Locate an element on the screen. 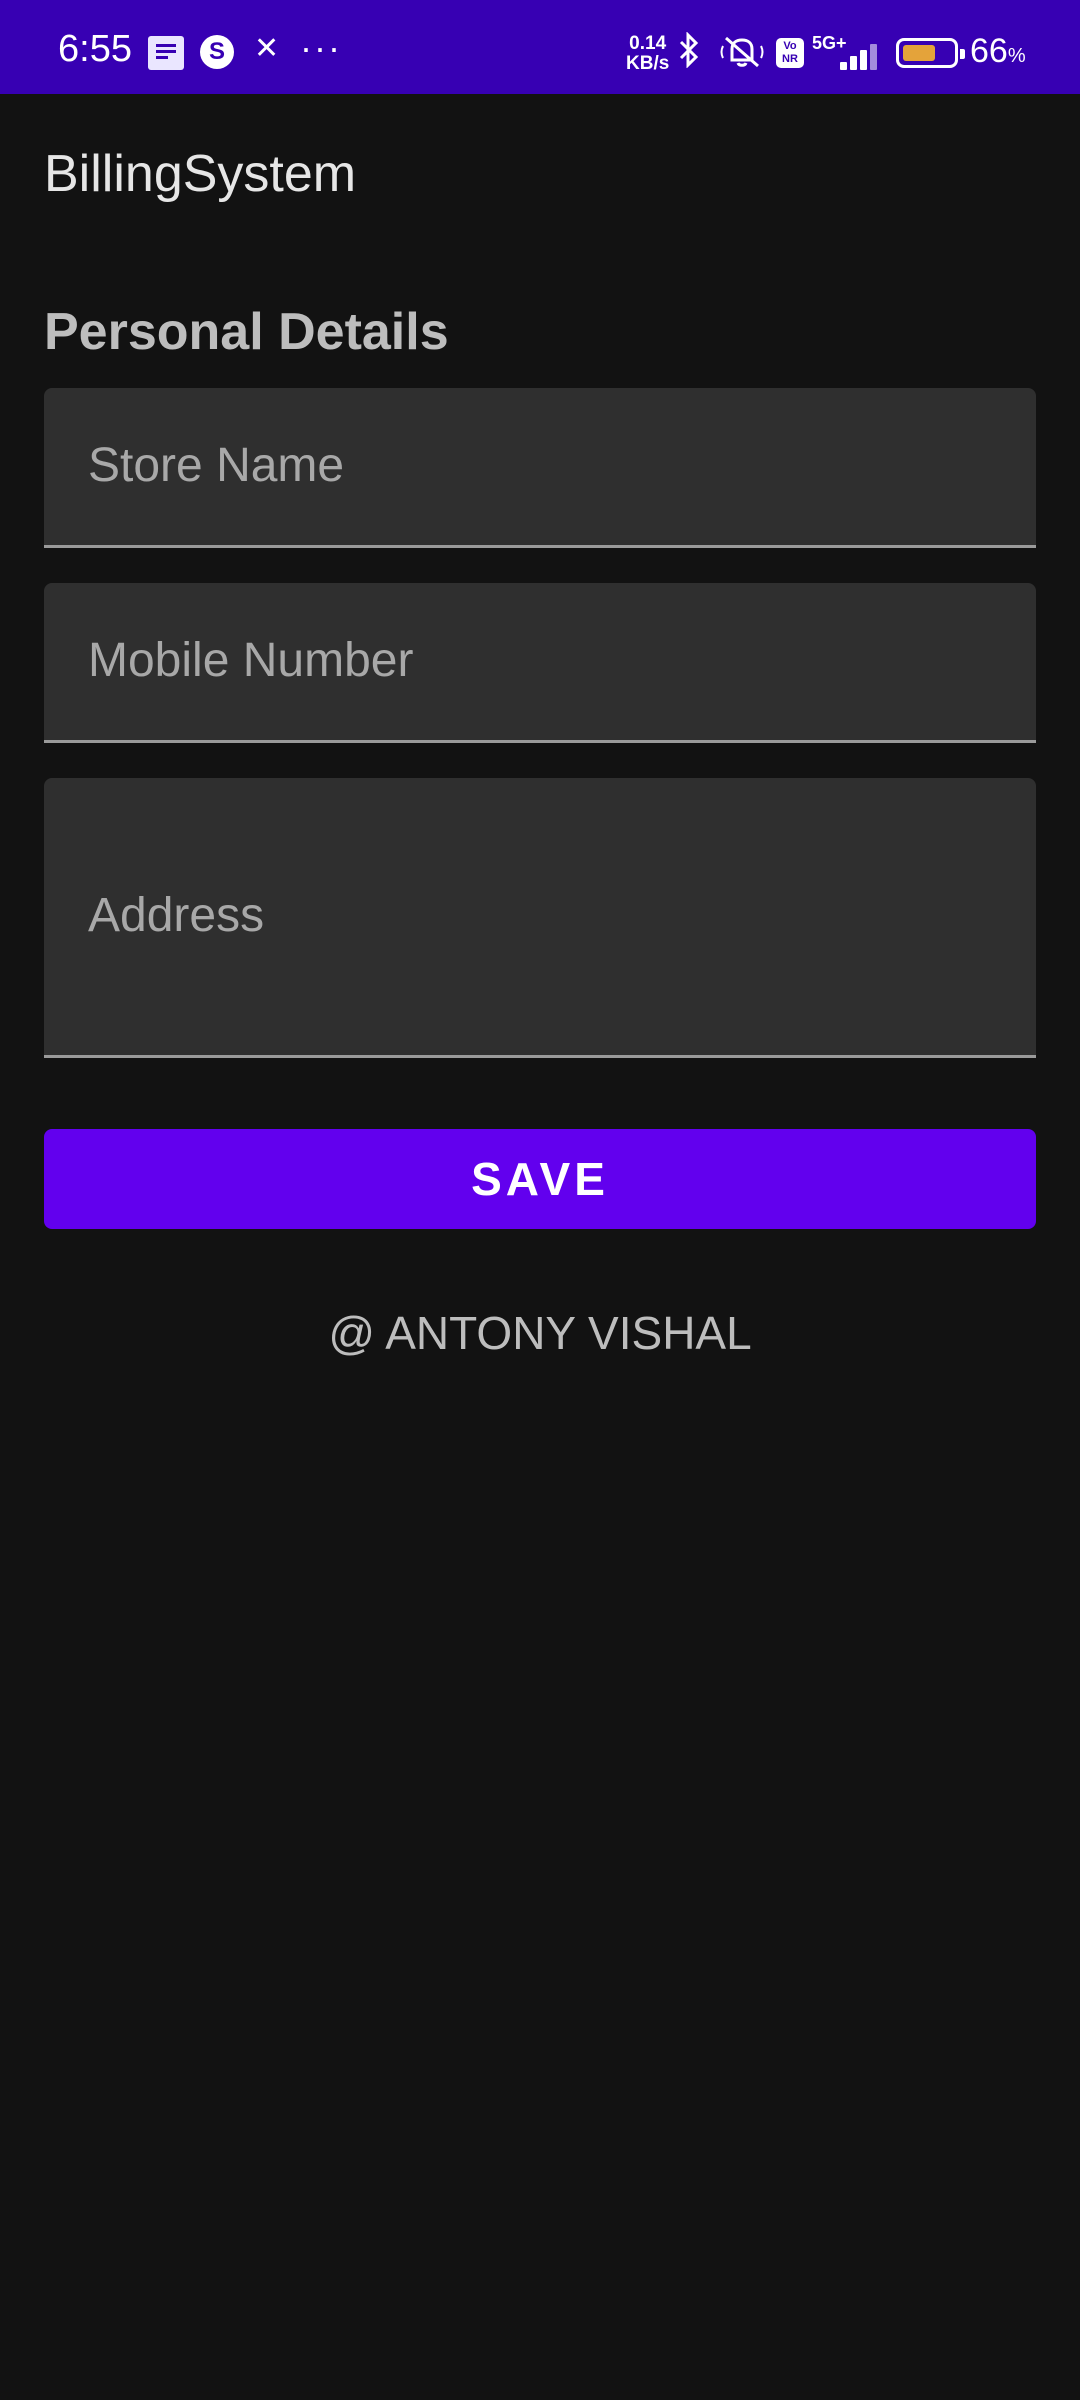 This screenshot has width=1080, height=2400. store-name-field: Store Name is located at coordinates (540, 468).